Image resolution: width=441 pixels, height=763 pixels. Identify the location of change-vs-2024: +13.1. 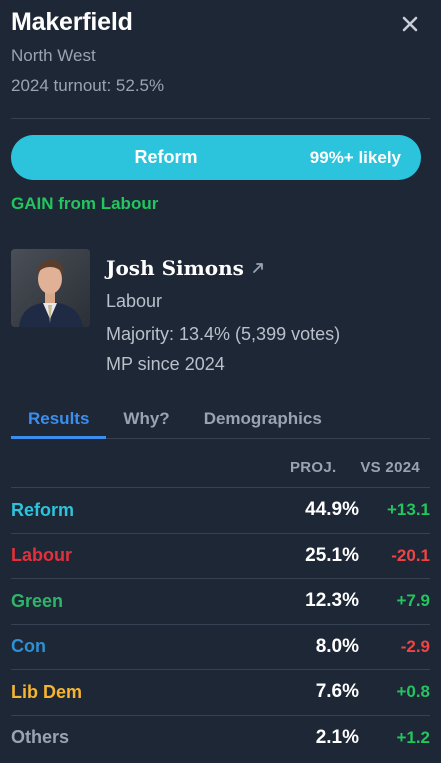
(408, 510).